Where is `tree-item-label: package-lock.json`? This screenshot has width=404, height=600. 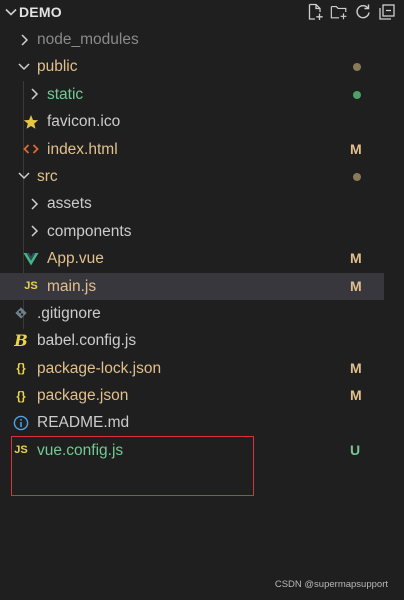 tree-item-label: package-lock.json is located at coordinates (99, 368).